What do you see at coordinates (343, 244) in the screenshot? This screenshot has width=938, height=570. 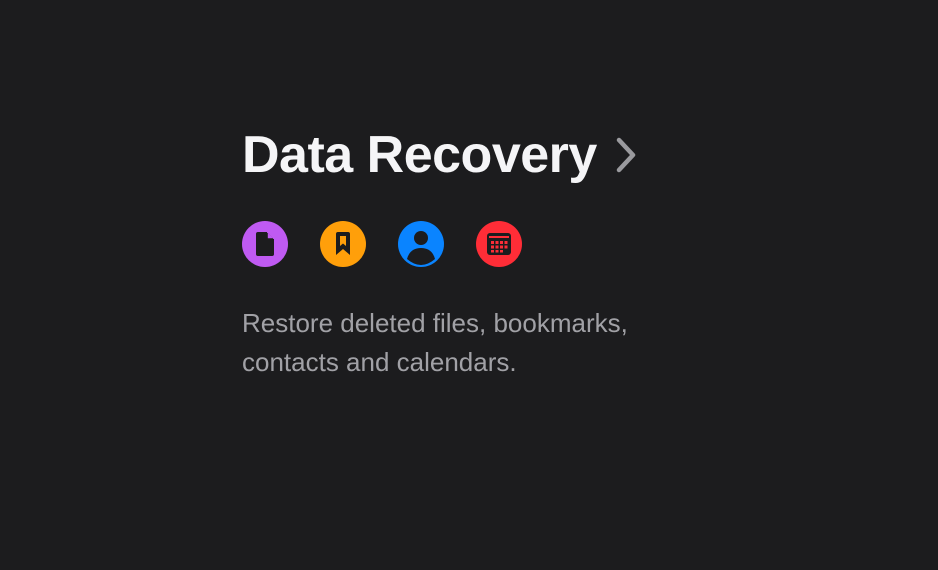 I see `bookmark-icon` at bounding box center [343, 244].